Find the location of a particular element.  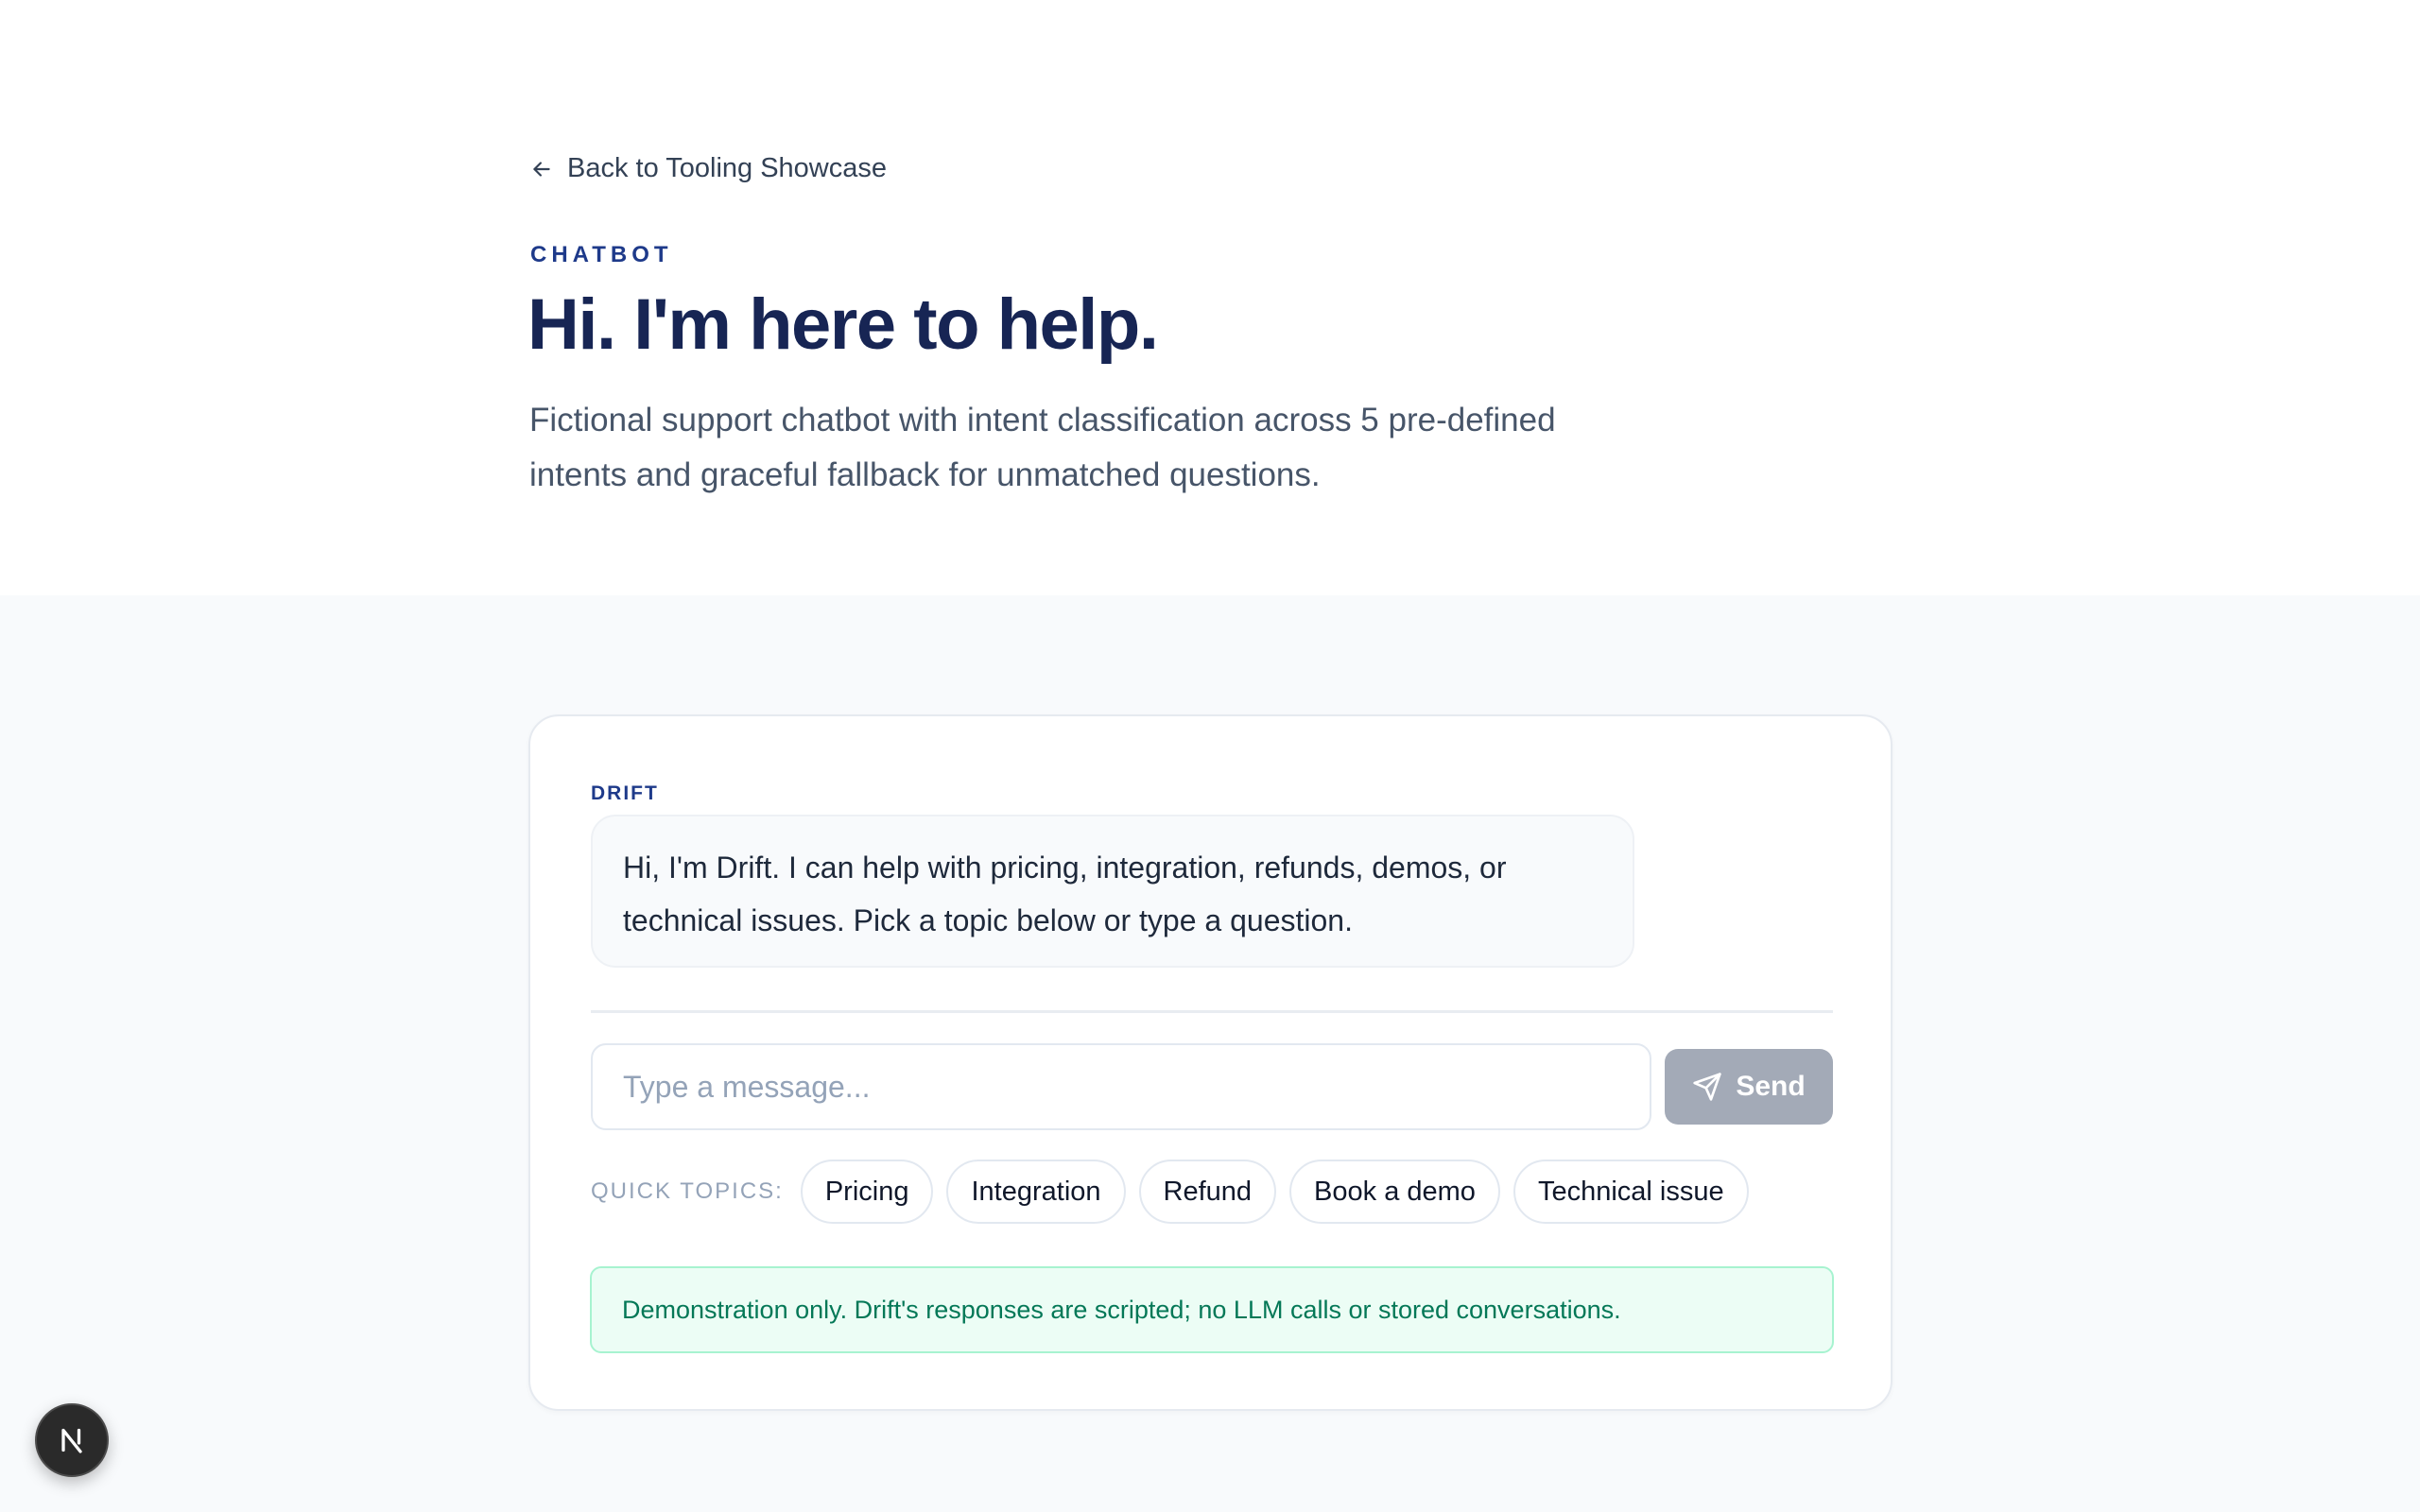

back-link-label: Back to Tooling Showcase is located at coordinates (728, 168).